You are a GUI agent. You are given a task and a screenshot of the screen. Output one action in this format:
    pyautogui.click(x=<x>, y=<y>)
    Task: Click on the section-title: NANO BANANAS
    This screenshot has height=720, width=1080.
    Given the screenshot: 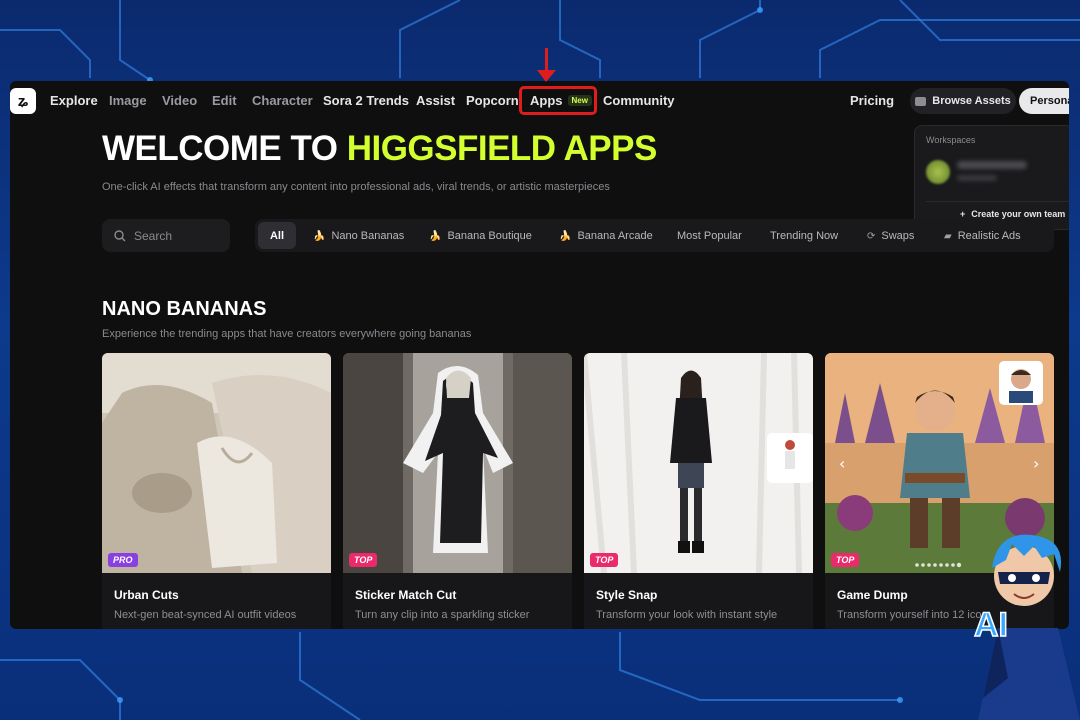 What is the action you would take?
    pyautogui.click(x=184, y=309)
    